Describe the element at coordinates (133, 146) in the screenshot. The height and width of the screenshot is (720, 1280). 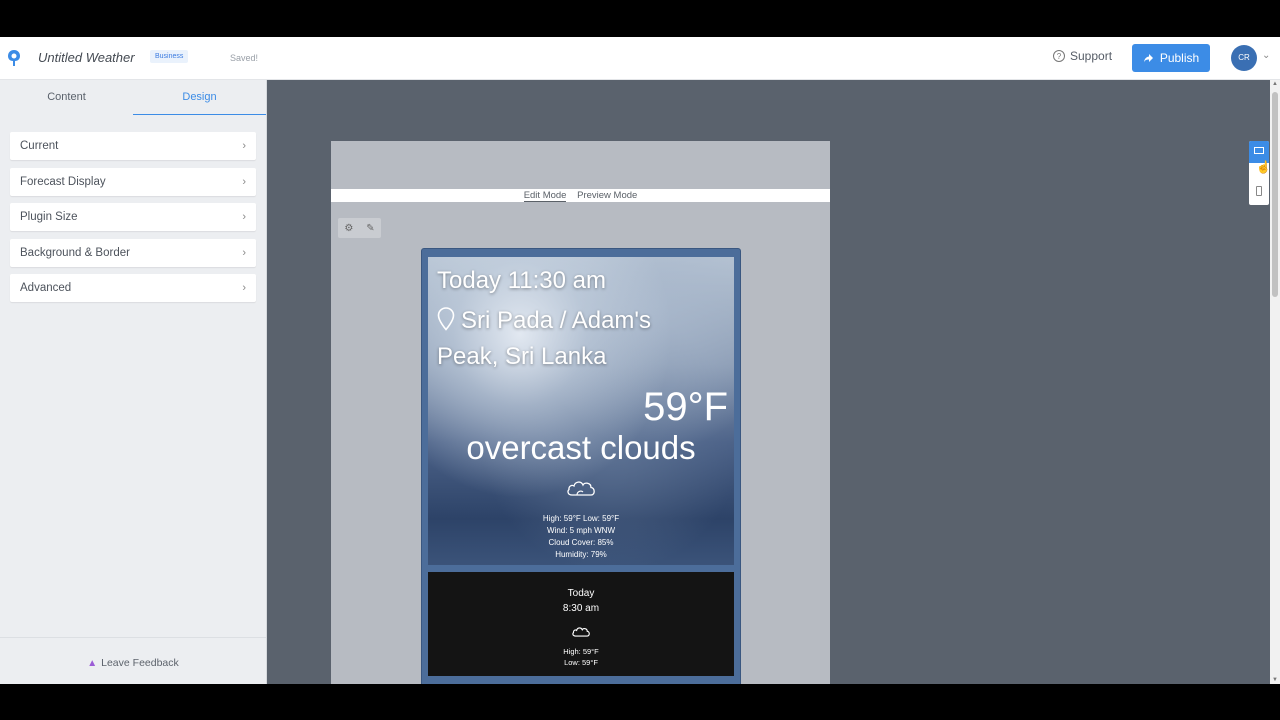
I see `menu-item-current: Current ›` at that location.